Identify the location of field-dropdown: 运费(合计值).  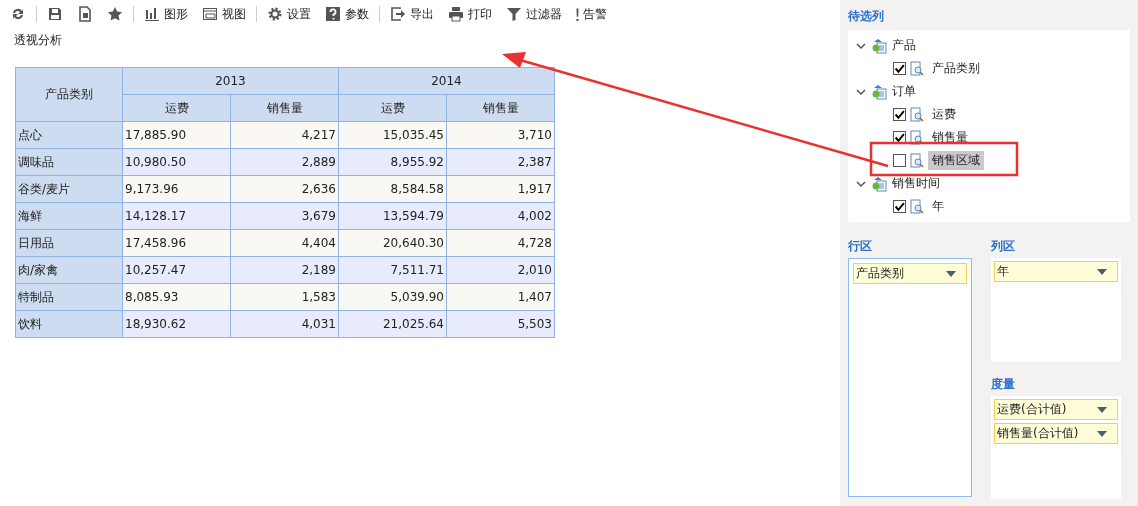
(1056, 409).